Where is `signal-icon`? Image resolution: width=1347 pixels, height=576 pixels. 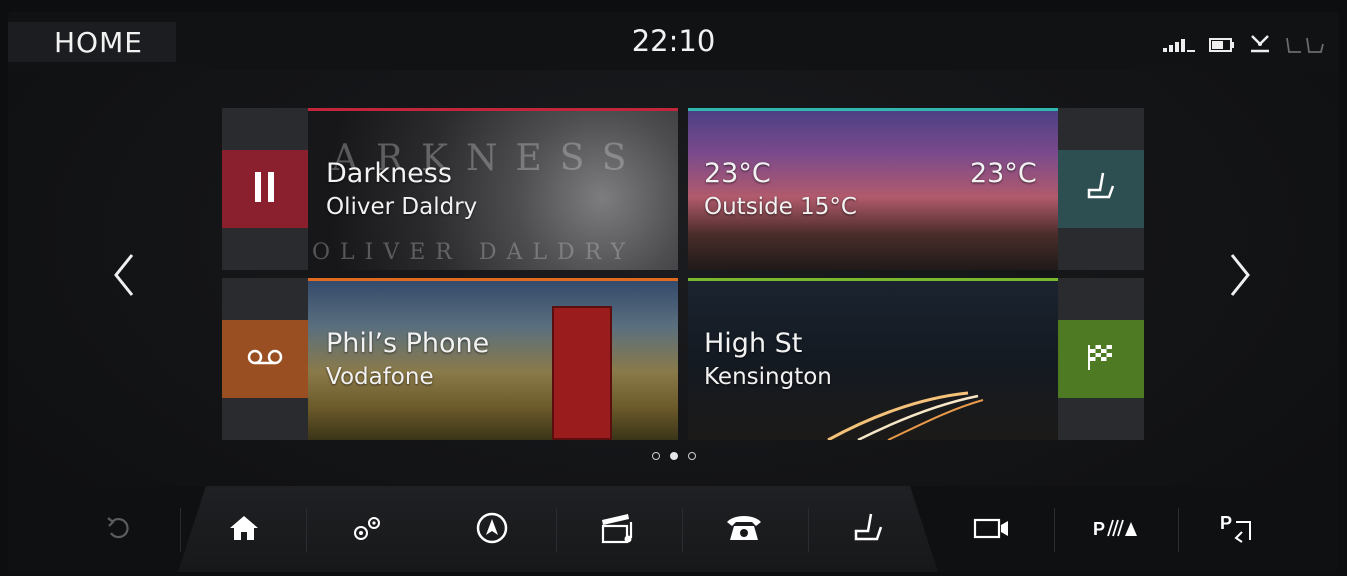 signal-icon is located at coordinates (1179, 46).